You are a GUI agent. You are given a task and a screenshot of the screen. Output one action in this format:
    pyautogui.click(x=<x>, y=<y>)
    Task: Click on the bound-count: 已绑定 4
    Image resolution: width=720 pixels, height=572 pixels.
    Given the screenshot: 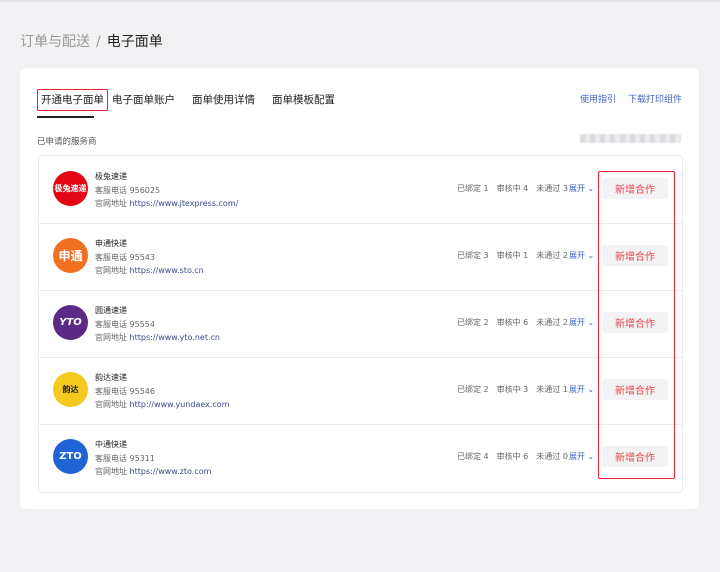 What is the action you would take?
    pyautogui.click(x=473, y=456)
    